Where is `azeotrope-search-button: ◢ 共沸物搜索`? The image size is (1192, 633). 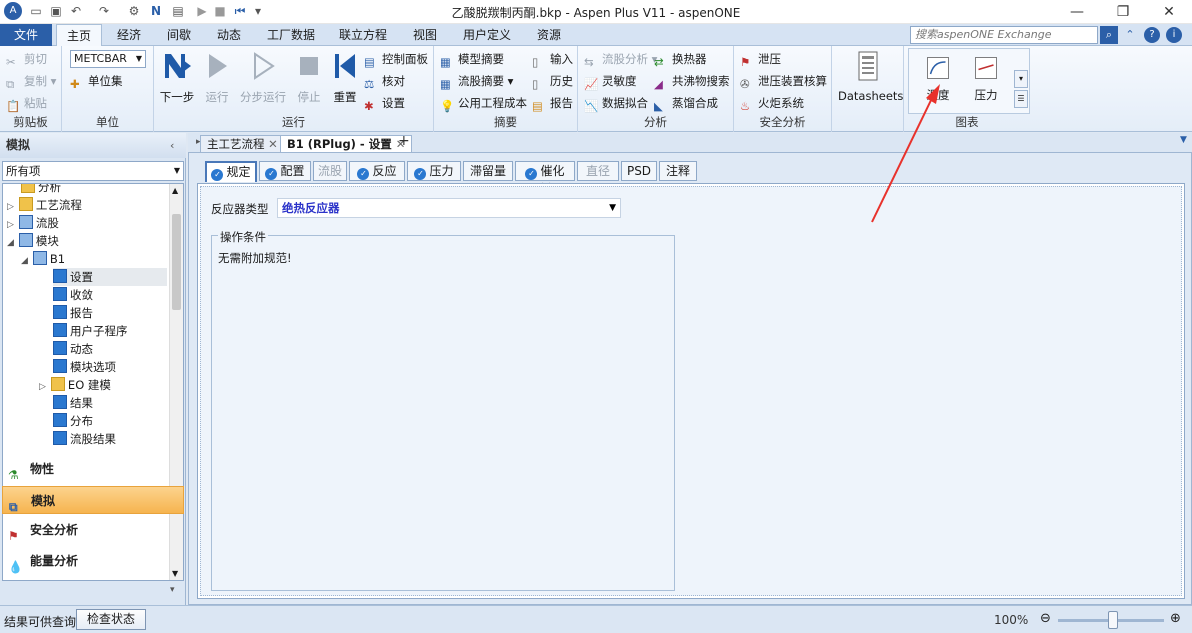 azeotrope-search-button: ◢ 共沸物搜索 is located at coordinates (692, 81).